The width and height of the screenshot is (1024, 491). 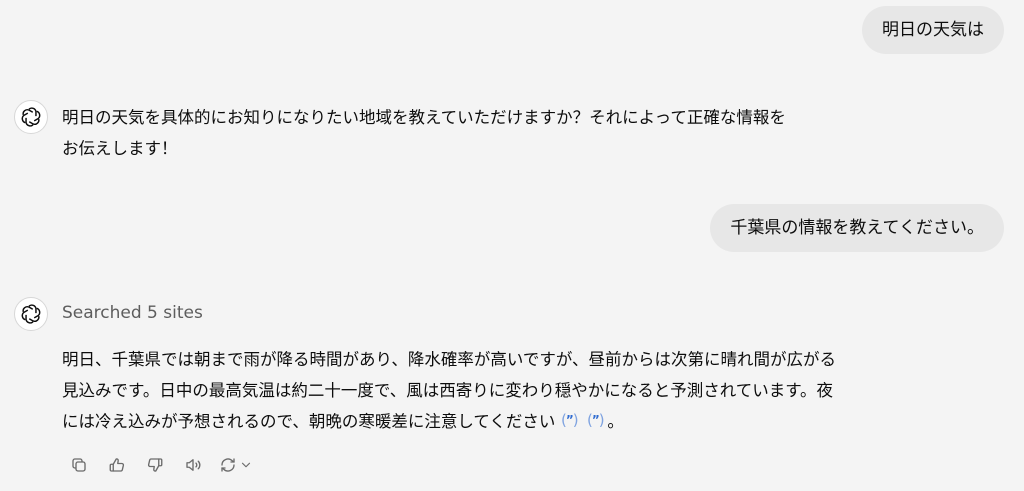 I want to click on message-line-last: には冷え込みが予想されるので、朝晩の寒暖差に注意してください(”)(”)。, so click(x=522, y=421).